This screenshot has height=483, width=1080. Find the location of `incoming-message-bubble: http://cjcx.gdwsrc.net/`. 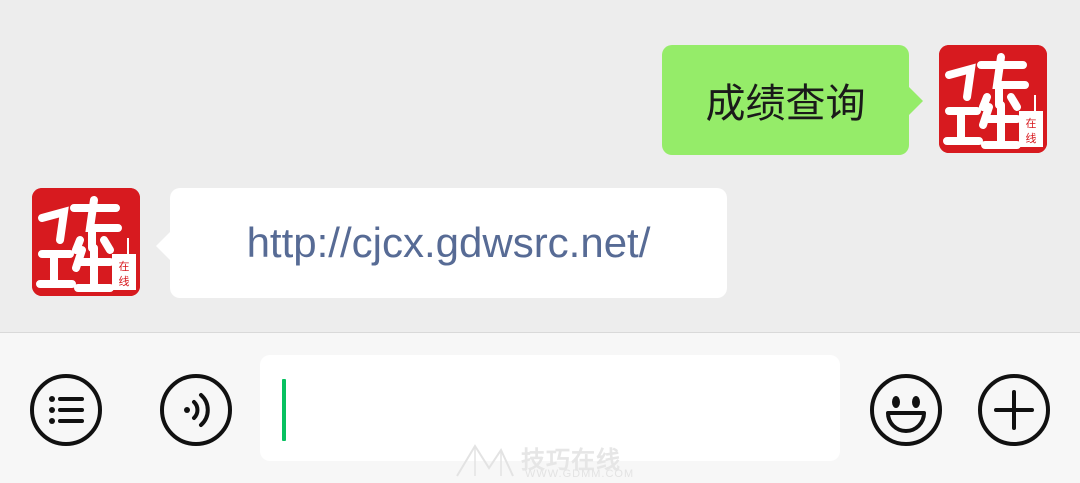

incoming-message-bubble: http://cjcx.gdwsrc.net/ is located at coordinates (441, 243).